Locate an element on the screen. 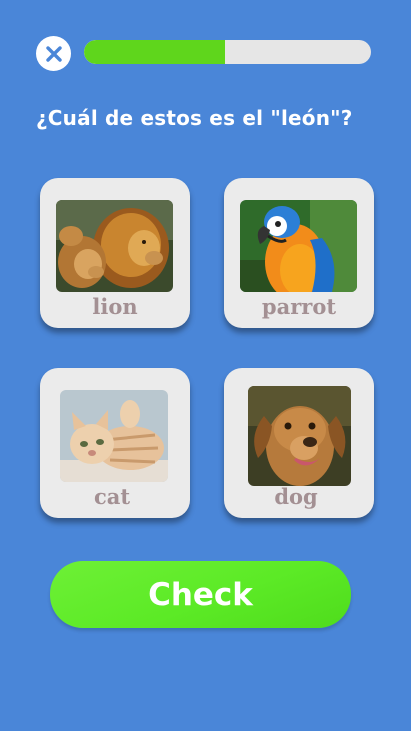 This screenshot has height=731, width=411. check-button: Check is located at coordinates (200, 594).